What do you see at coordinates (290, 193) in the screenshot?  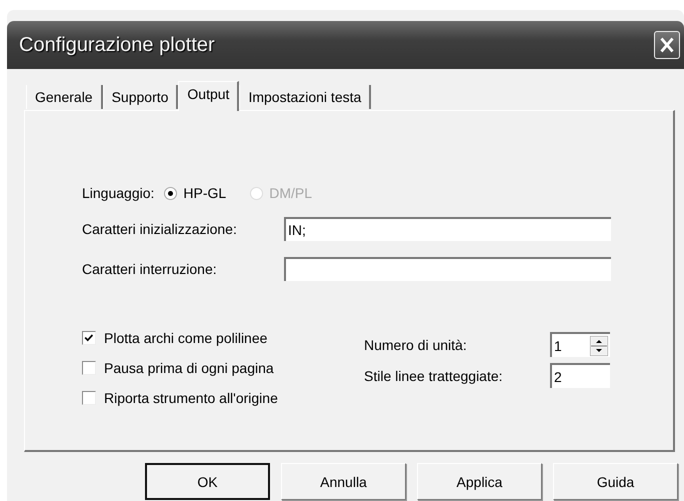 I see `radio-label: DM/PL` at bounding box center [290, 193].